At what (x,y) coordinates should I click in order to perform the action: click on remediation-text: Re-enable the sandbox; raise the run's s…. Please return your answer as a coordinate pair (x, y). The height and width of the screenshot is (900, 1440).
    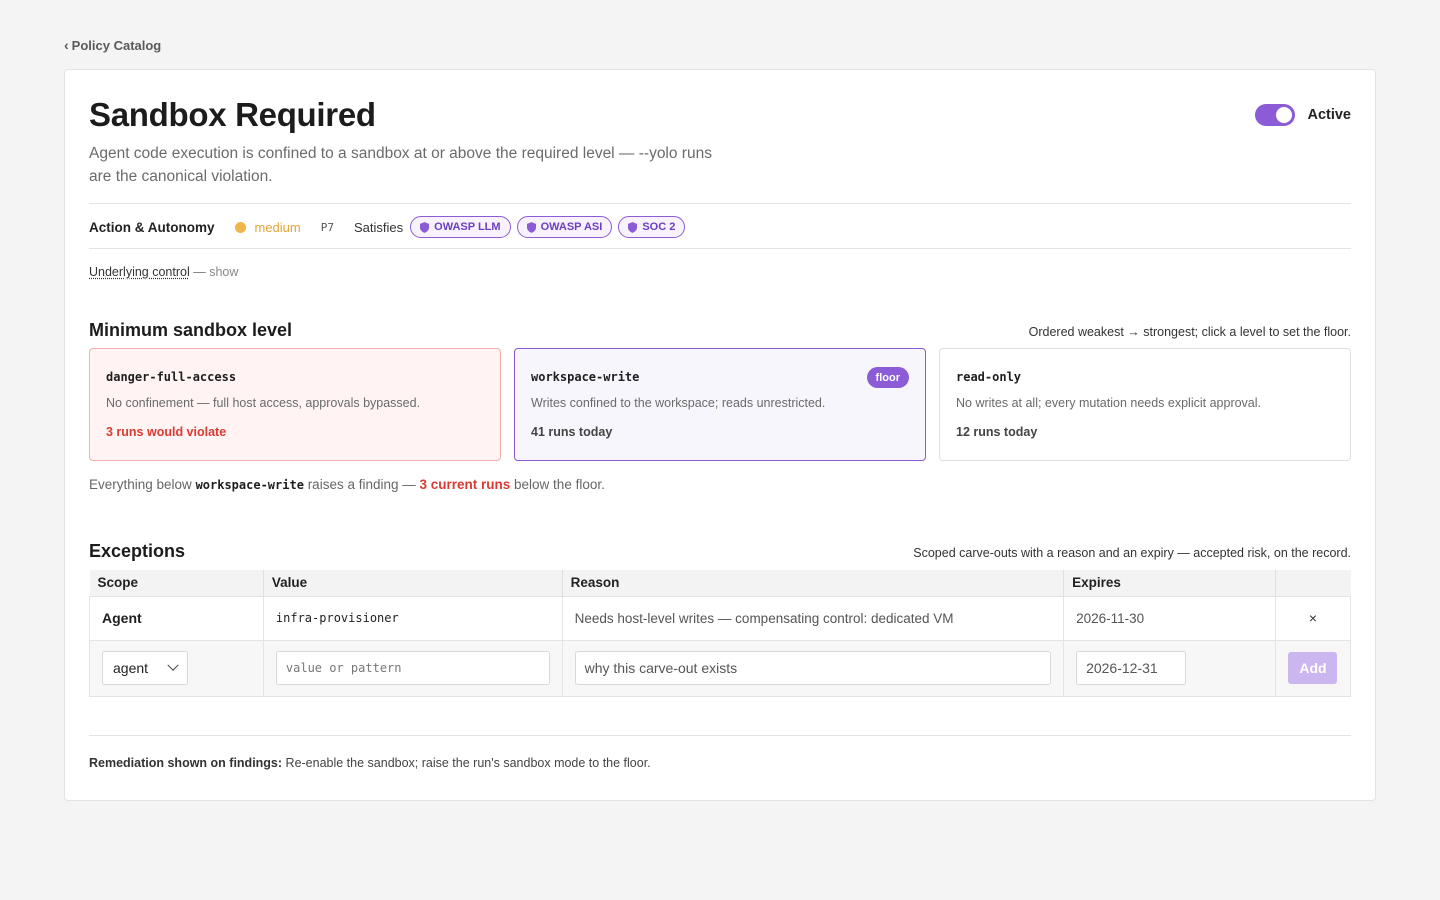
    Looking at the image, I should click on (466, 763).